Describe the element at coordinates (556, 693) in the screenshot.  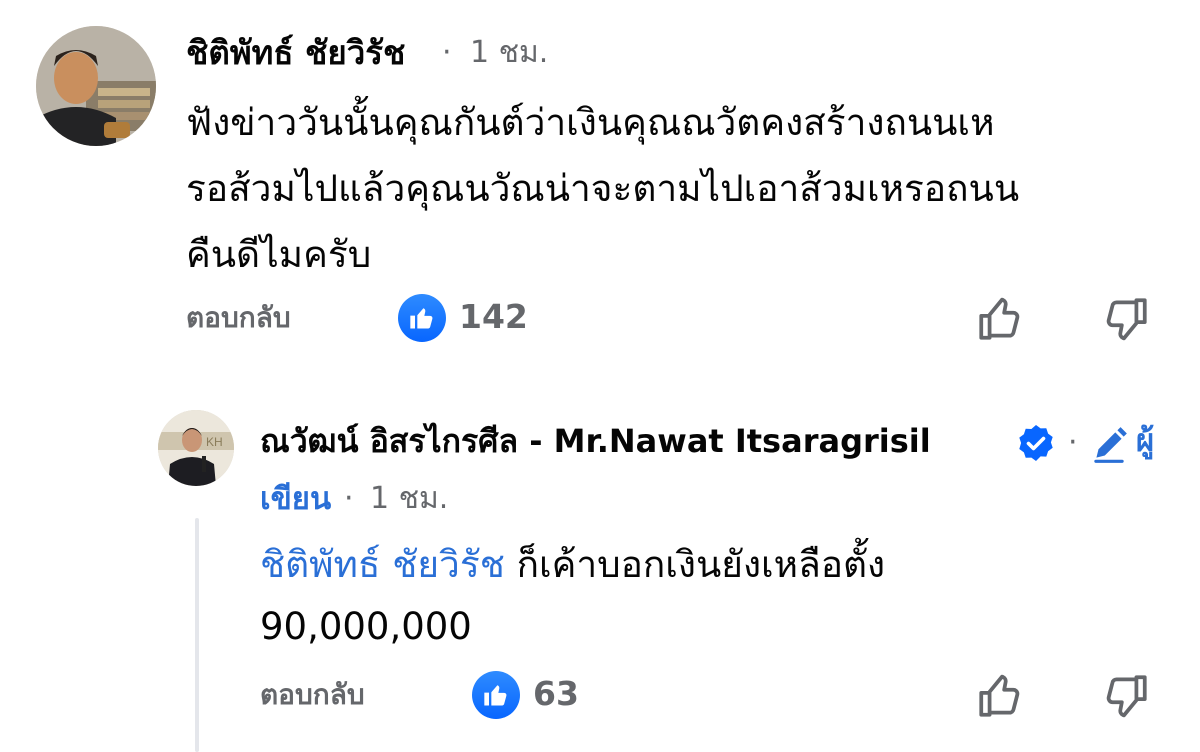
I see `like-count: 63` at that location.